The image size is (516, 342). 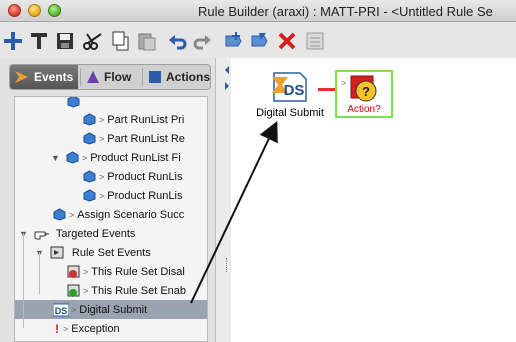 I want to click on enable-rule-icon, so click(x=73, y=290).